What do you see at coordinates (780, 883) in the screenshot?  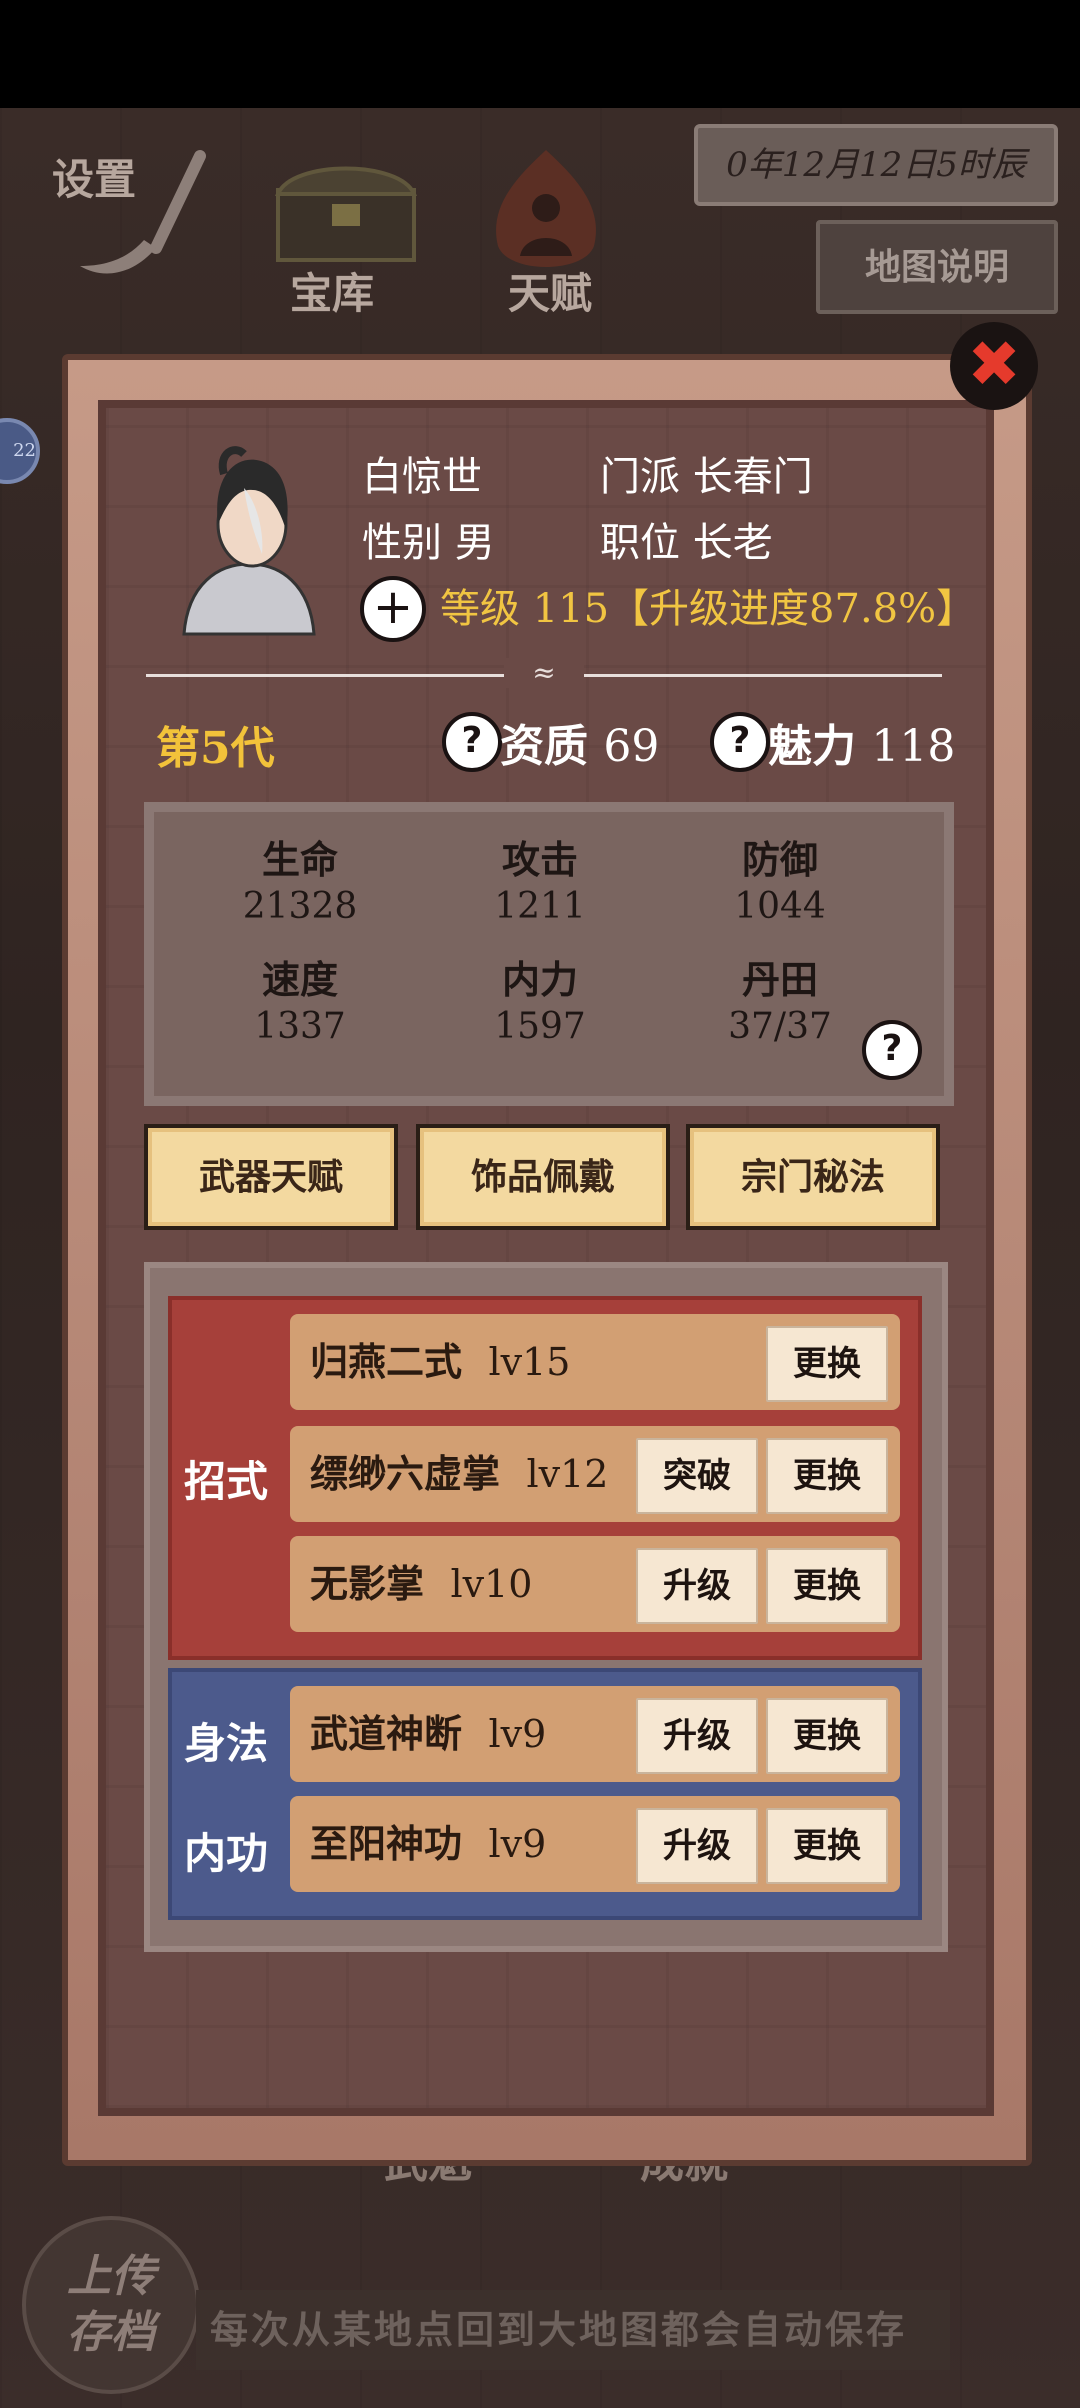 I see `stat-defense: 防御 1044` at bounding box center [780, 883].